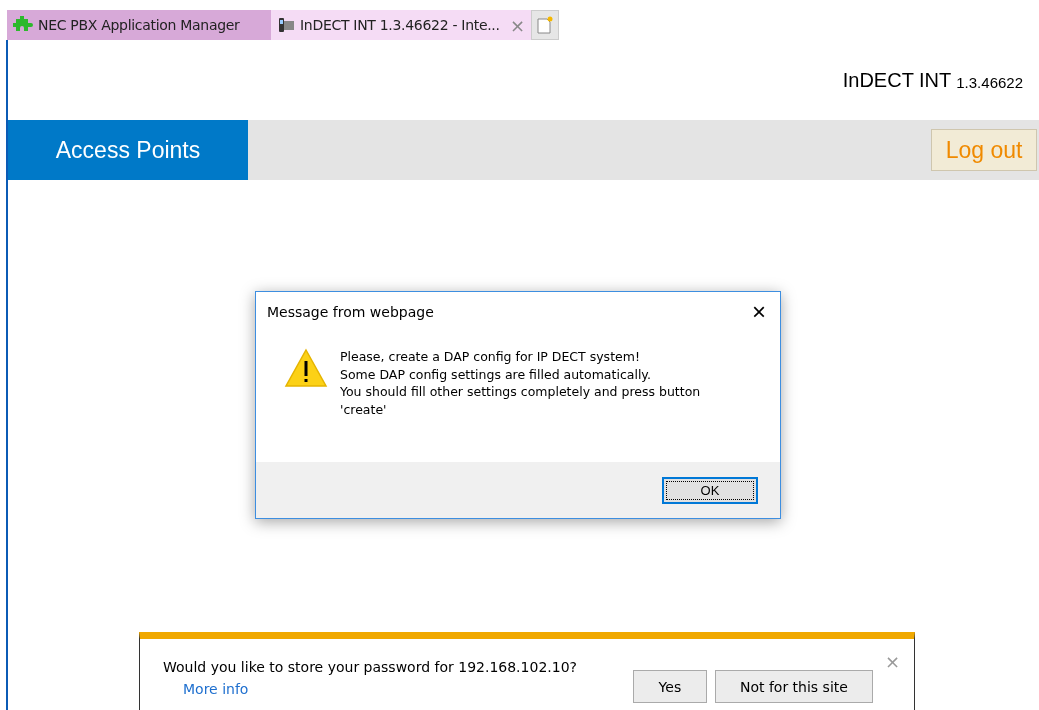  Describe the element at coordinates (364, 409) in the screenshot. I see `message-line: 'create'` at that location.